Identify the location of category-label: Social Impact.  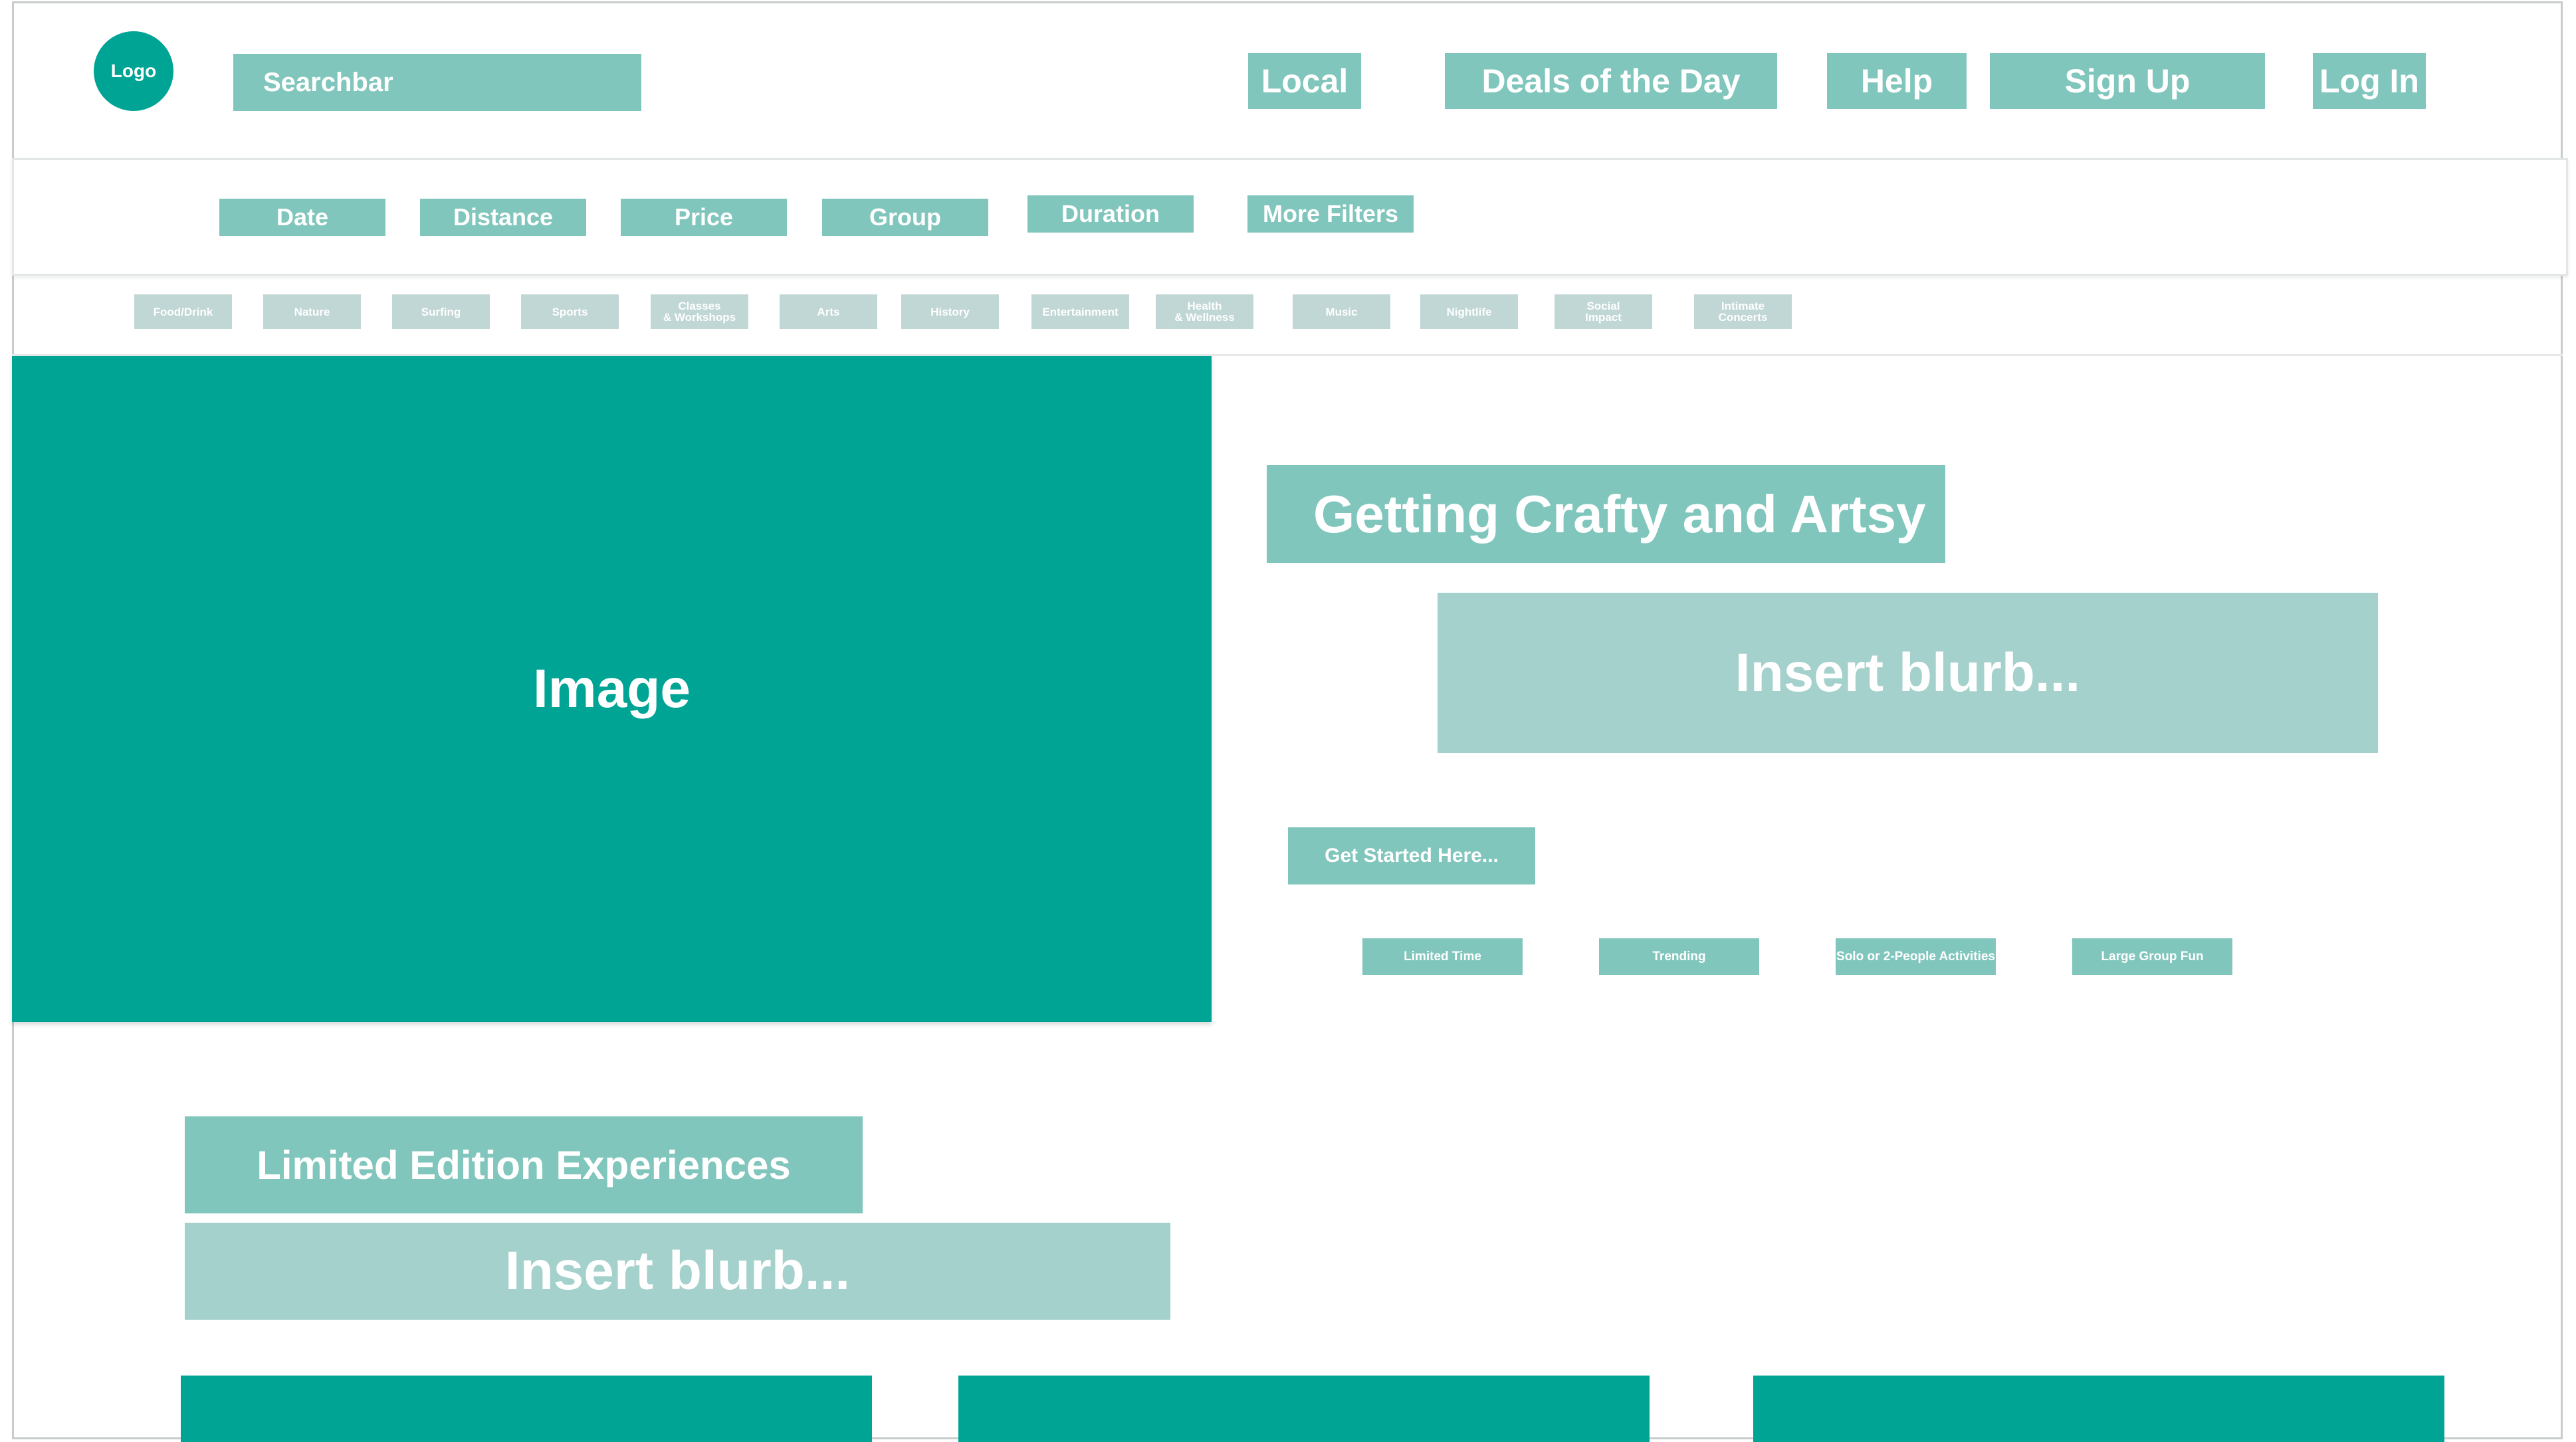
(1603, 312).